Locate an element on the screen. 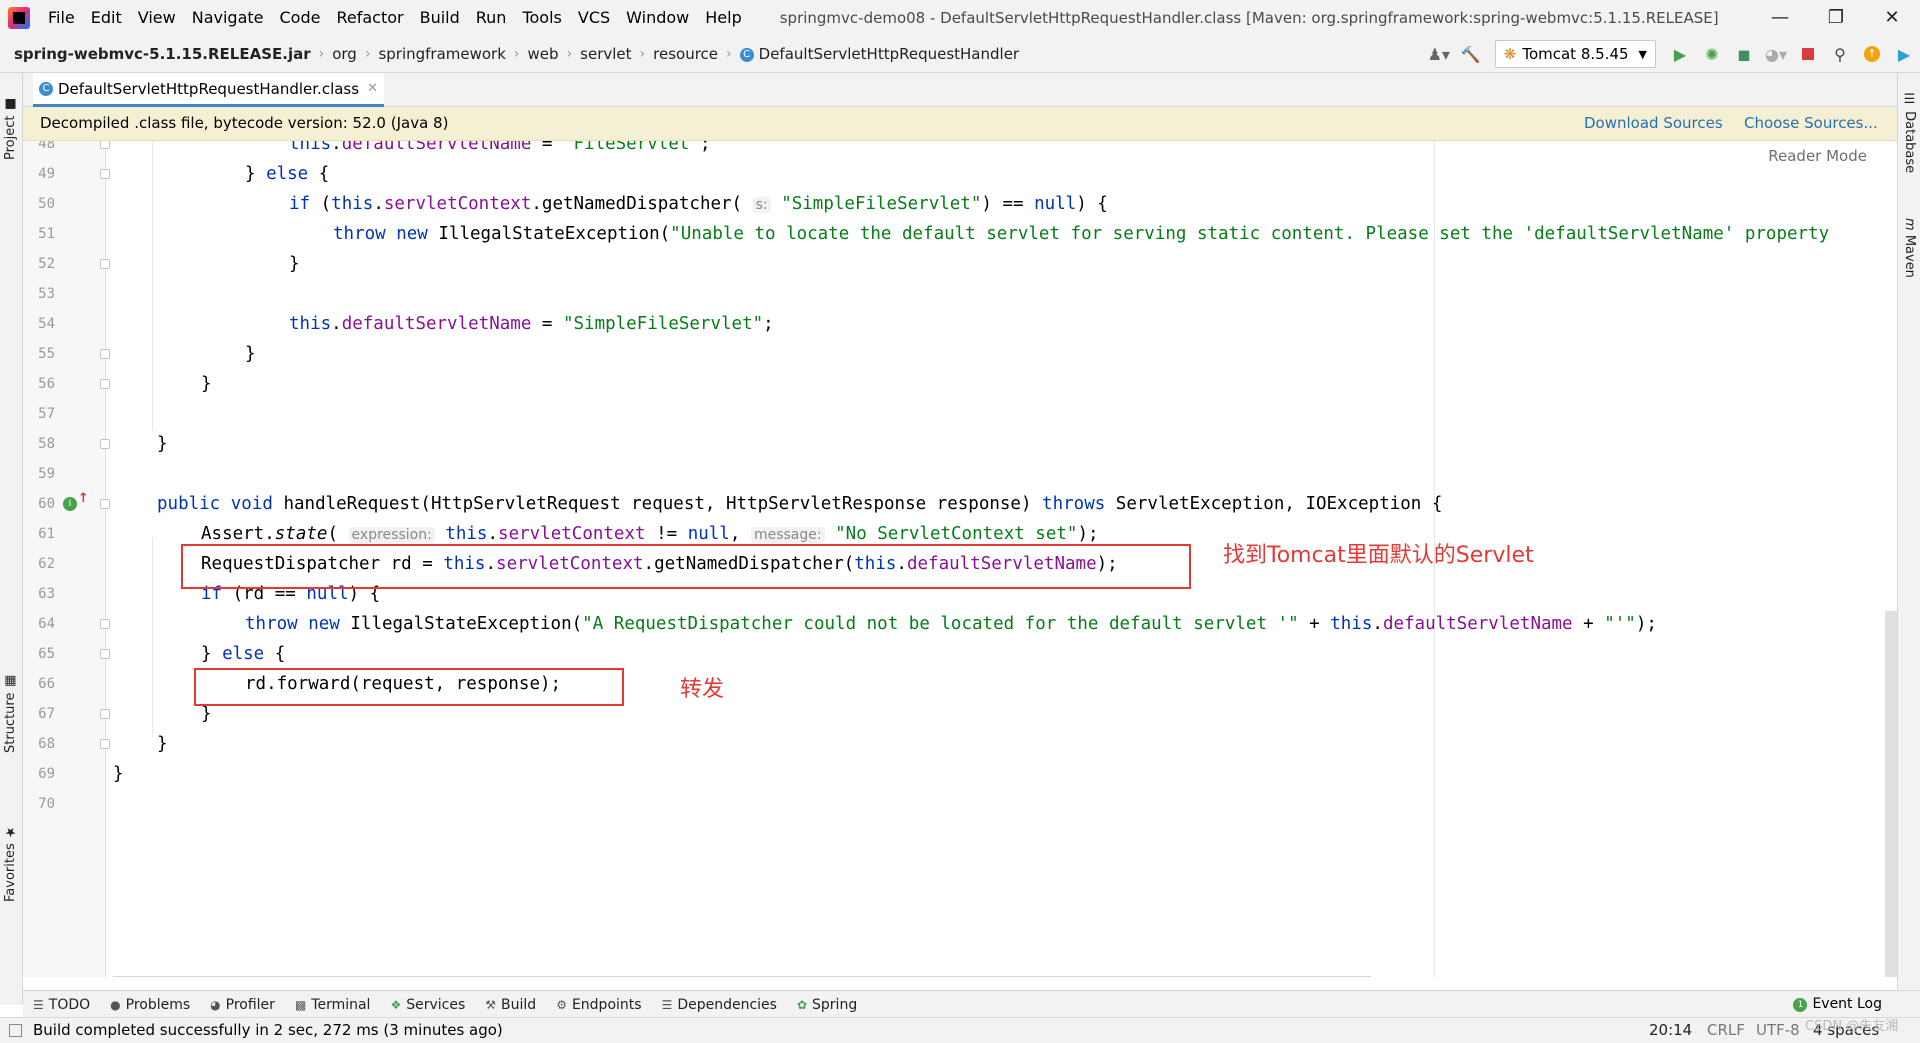  tab-spring: ✿ Spring is located at coordinates (827, 1005).